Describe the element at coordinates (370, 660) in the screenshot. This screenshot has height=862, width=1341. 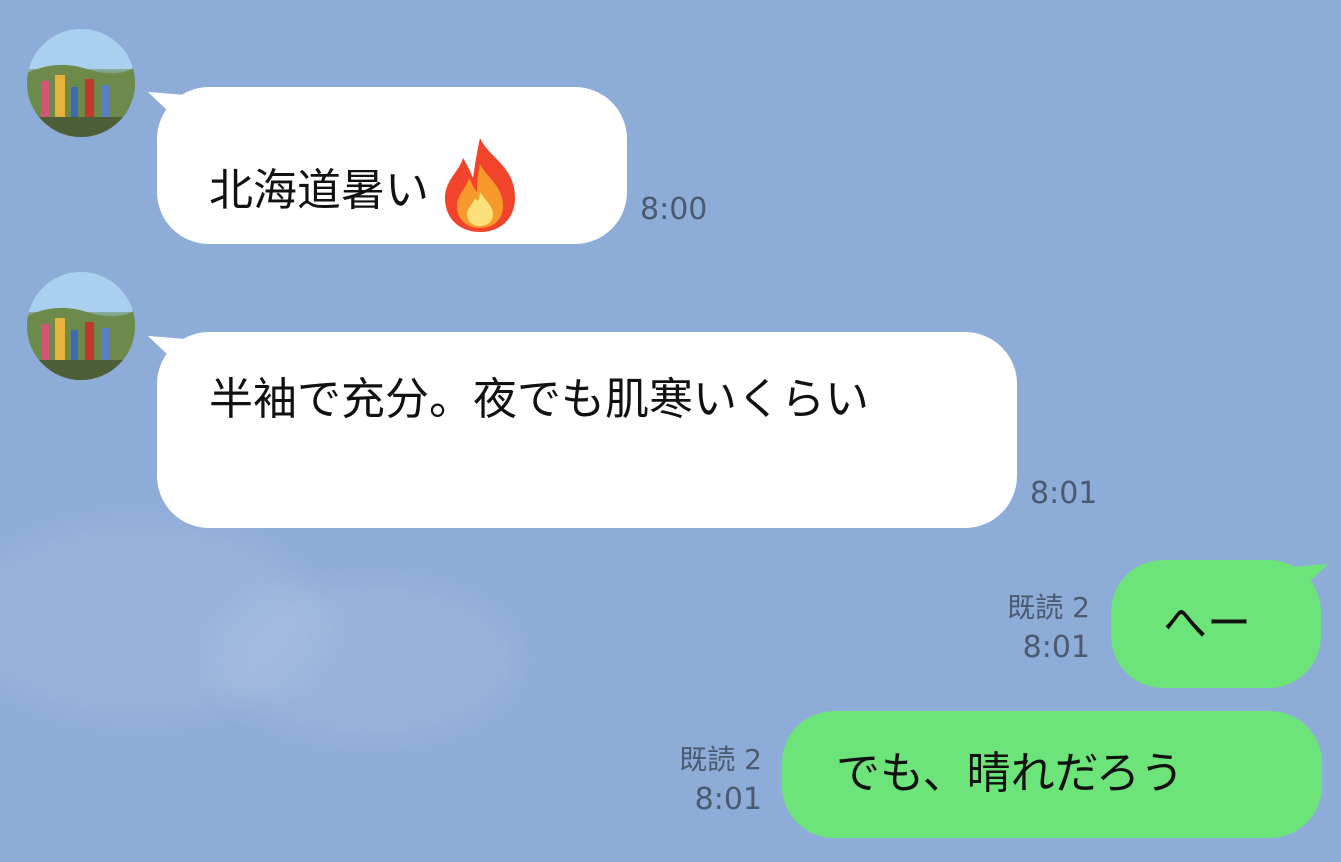
I see `background-cloud` at that location.